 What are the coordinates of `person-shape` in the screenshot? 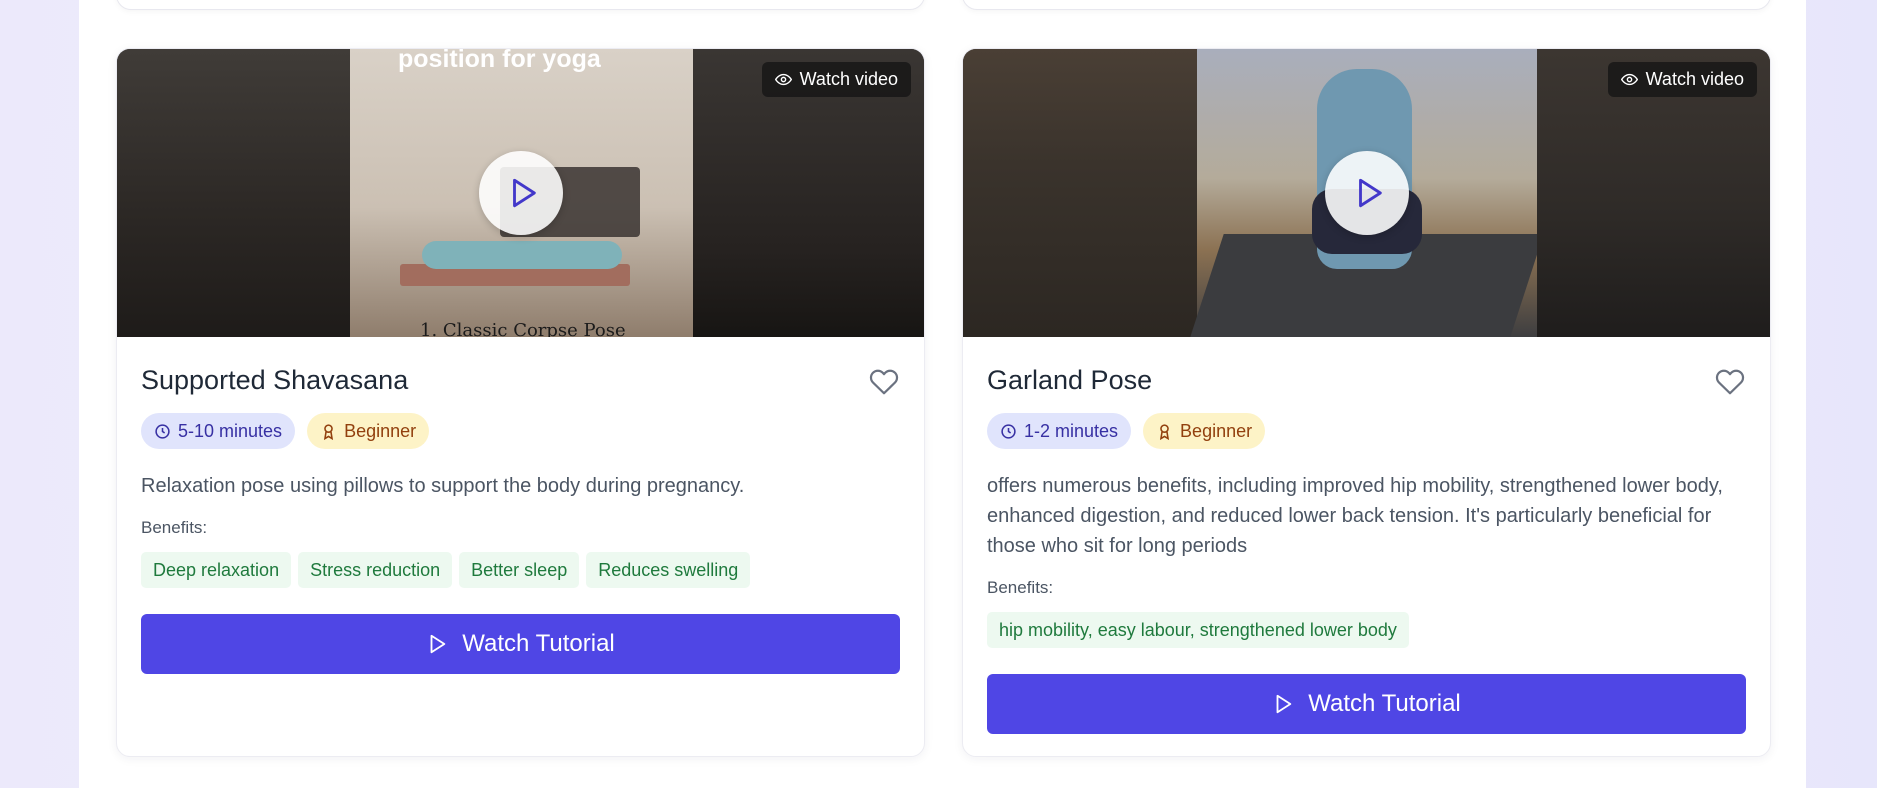 It's located at (522, 255).